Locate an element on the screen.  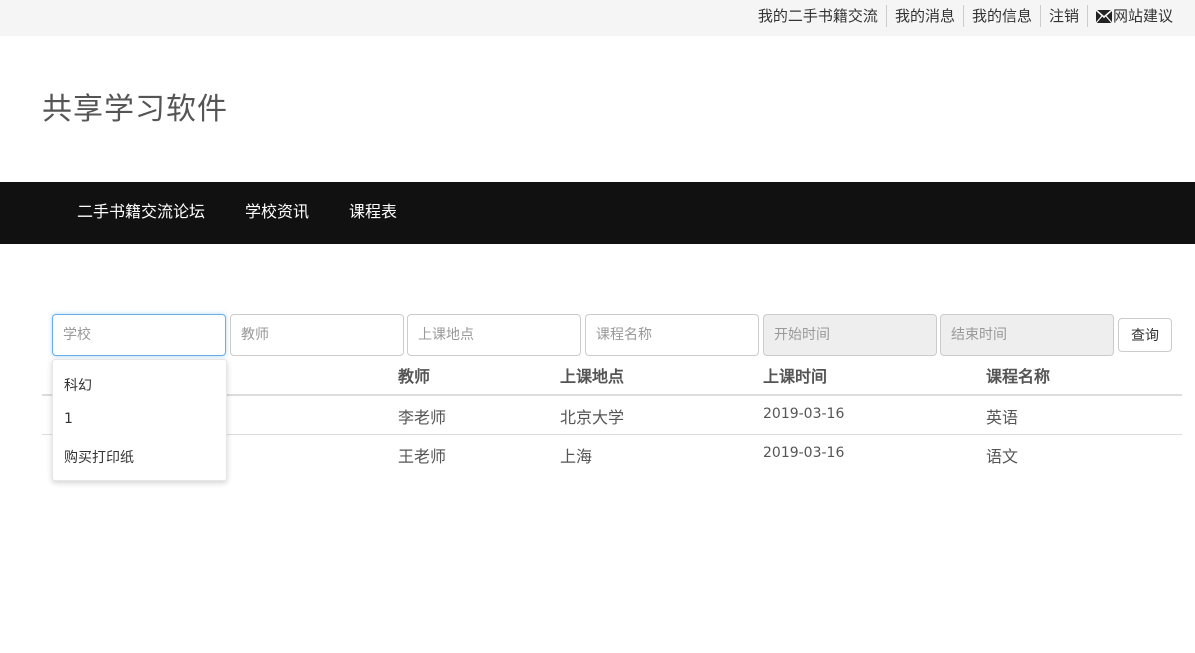
site-title: 共享学习软件 is located at coordinates (135, 109).